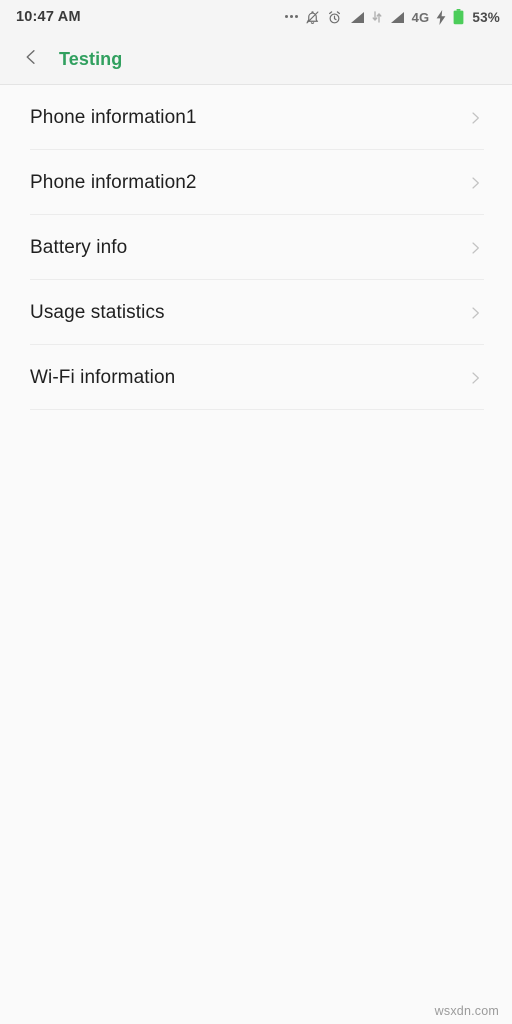 The height and width of the screenshot is (1024, 512). What do you see at coordinates (91, 58) in the screenshot?
I see `page-title: Testing` at bounding box center [91, 58].